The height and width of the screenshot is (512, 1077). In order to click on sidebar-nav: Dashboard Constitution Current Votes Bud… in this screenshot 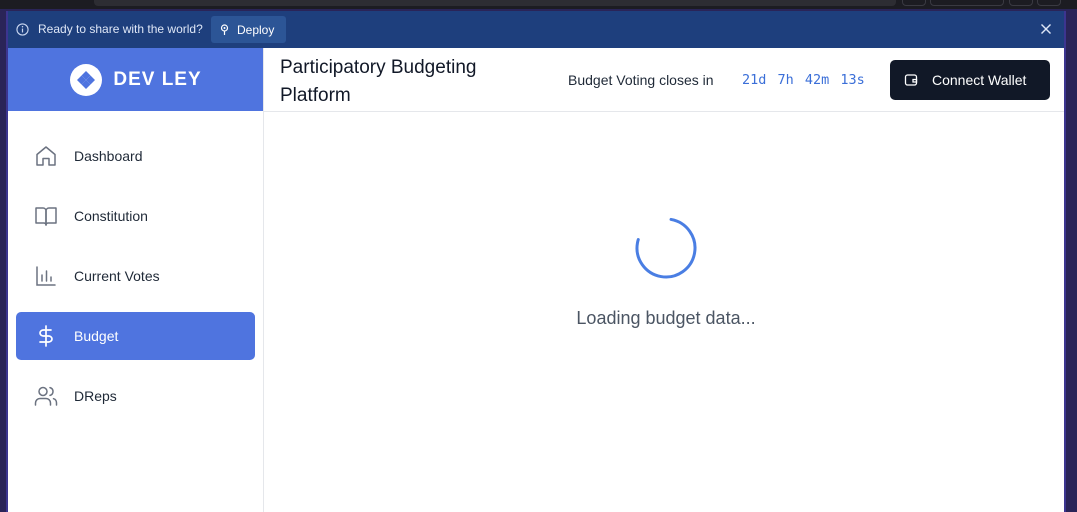, I will do `click(135, 265)`.